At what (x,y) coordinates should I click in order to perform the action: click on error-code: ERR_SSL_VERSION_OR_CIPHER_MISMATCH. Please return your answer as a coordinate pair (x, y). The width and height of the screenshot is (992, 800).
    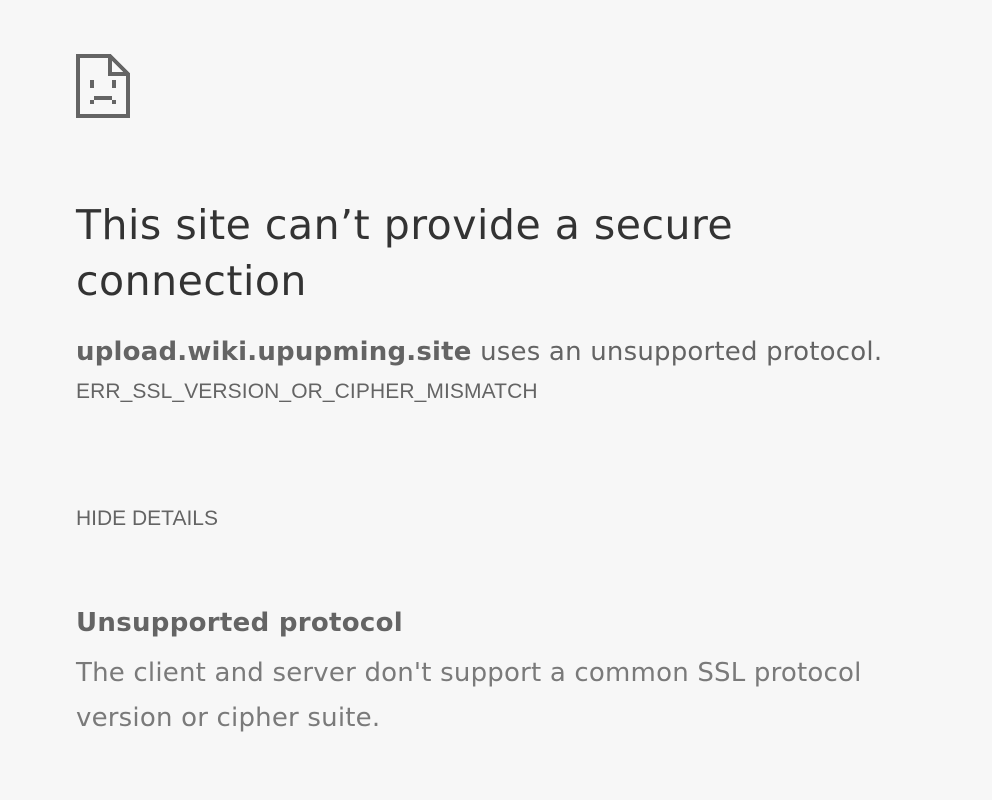
    Looking at the image, I should click on (307, 391).